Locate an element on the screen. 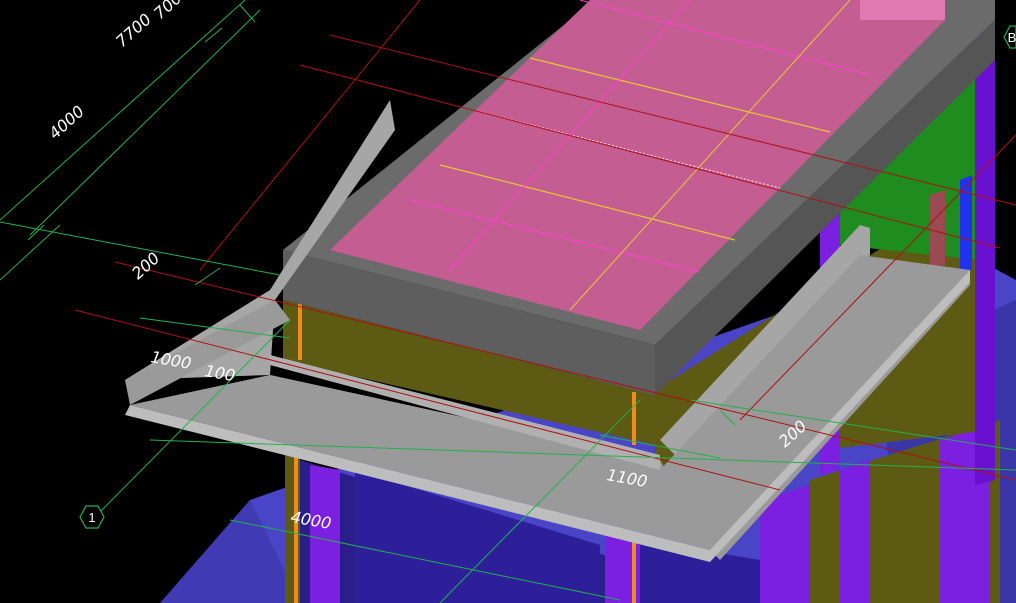 The width and height of the screenshot is (1016, 603). axis-marker-top-right-label: B is located at coordinates (1012, 37).